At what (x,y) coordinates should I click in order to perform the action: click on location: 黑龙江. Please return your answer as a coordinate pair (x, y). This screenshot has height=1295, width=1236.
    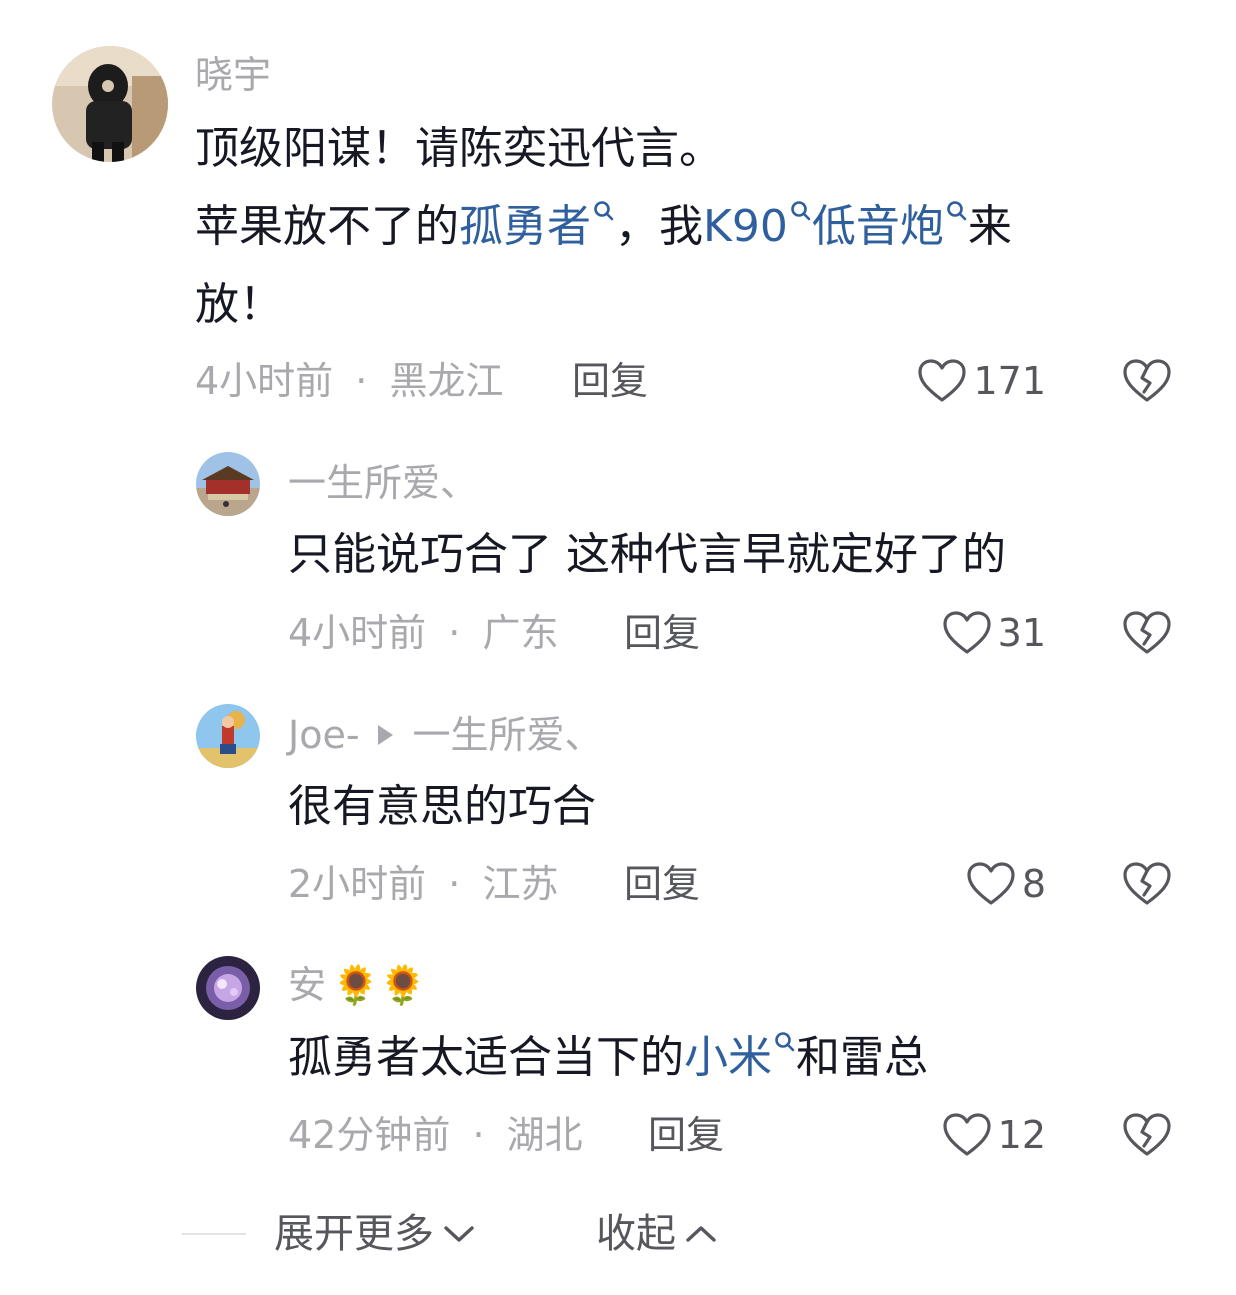
    Looking at the image, I should click on (446, 381).